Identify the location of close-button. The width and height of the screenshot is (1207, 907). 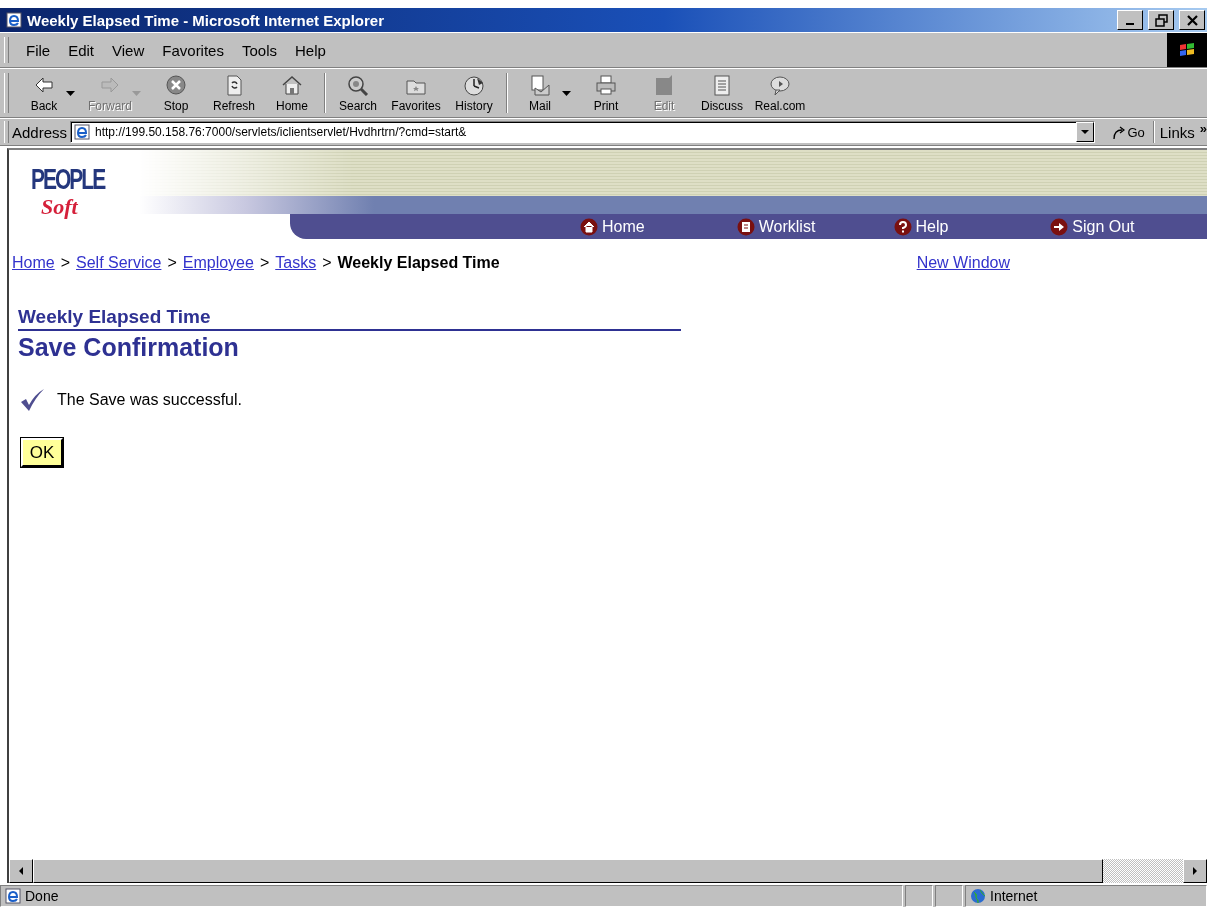
(1192, 20).